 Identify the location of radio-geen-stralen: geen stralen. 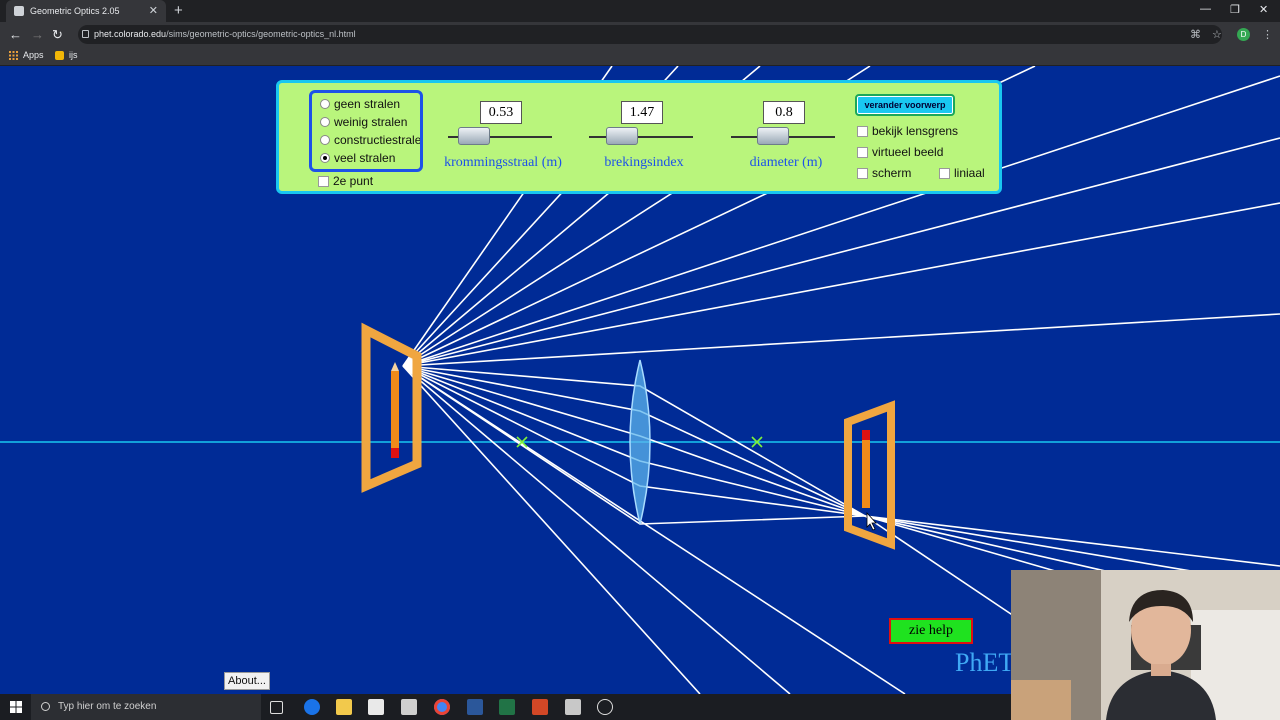
(360, 104).